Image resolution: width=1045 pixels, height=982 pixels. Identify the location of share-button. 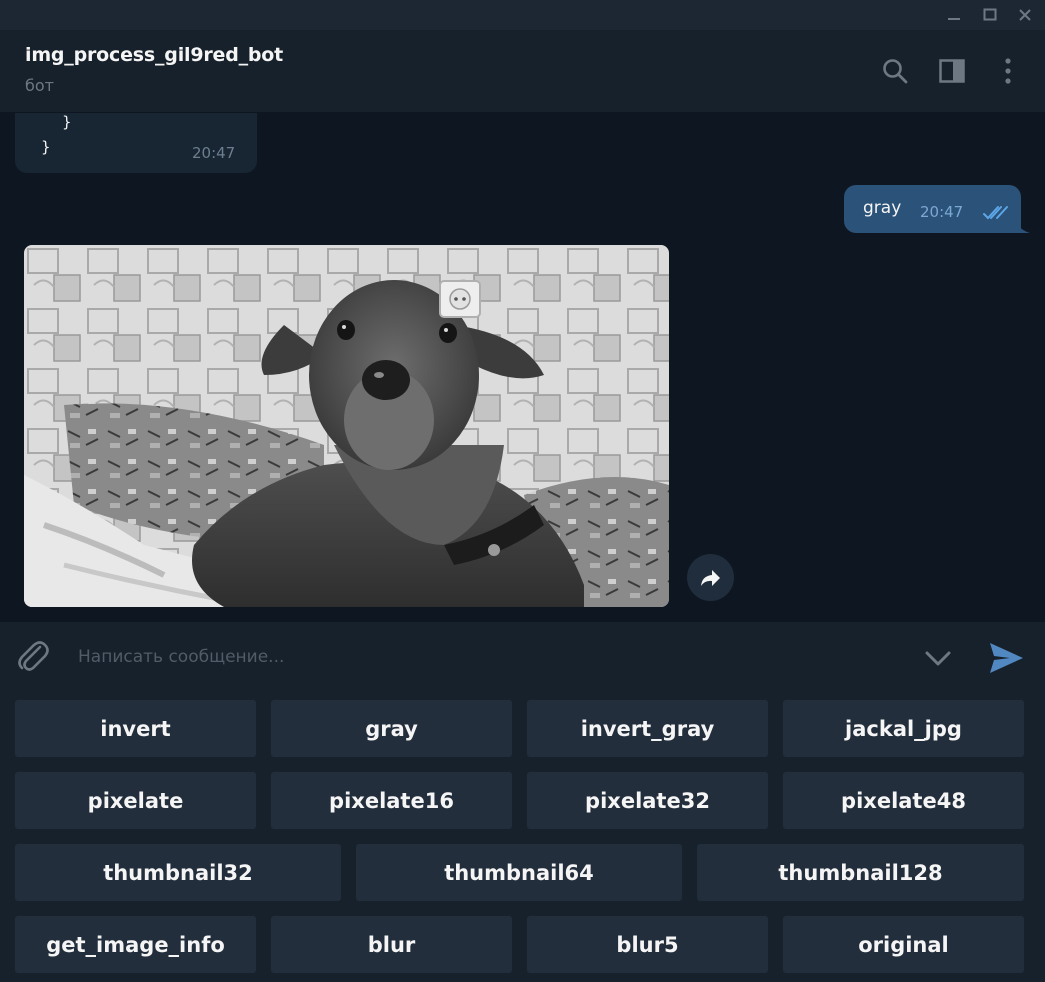
(710, 577).